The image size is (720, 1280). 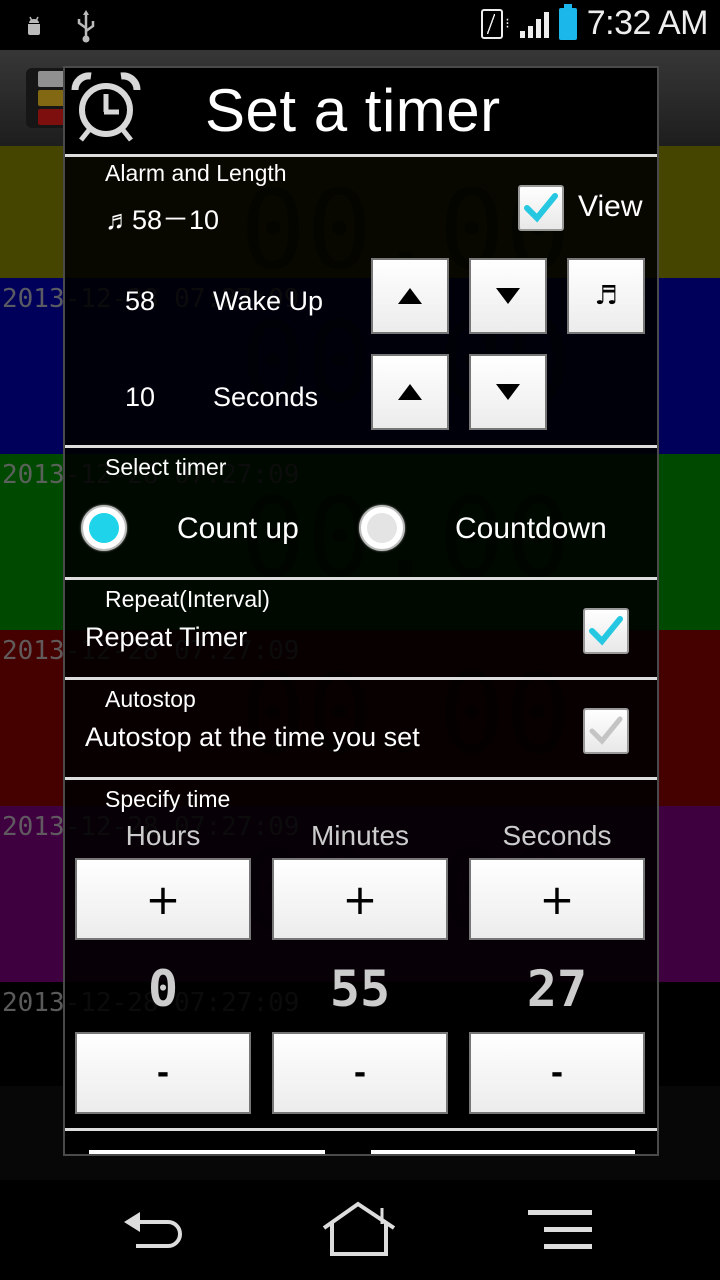 What do you see at coordinates (166, 637) in the screenshot?
I see `repeat-timer-label: Repeat Timer` at bounding box center [166, 637].